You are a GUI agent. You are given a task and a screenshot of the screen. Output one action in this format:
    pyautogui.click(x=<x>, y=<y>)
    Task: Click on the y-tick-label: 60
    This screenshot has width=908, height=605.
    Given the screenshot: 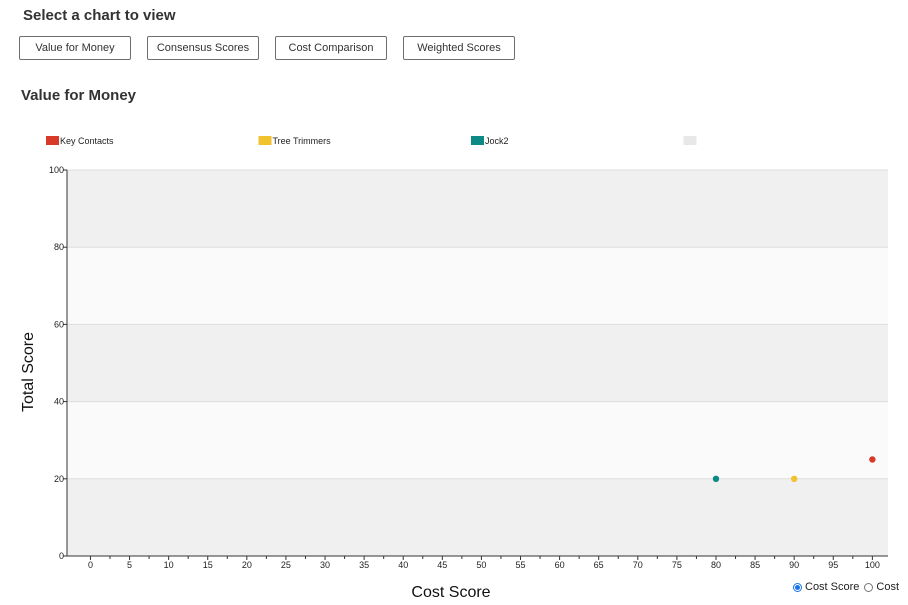 What is the action you would take?
    pyautogui.click(x=59, y=324)
    